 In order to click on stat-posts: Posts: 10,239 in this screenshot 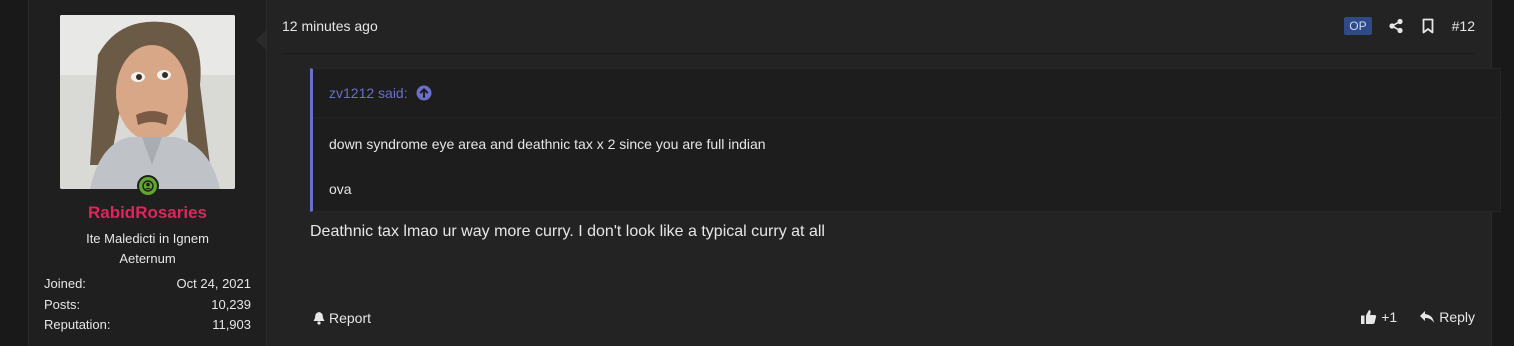, I will do `click(147, 305)`.